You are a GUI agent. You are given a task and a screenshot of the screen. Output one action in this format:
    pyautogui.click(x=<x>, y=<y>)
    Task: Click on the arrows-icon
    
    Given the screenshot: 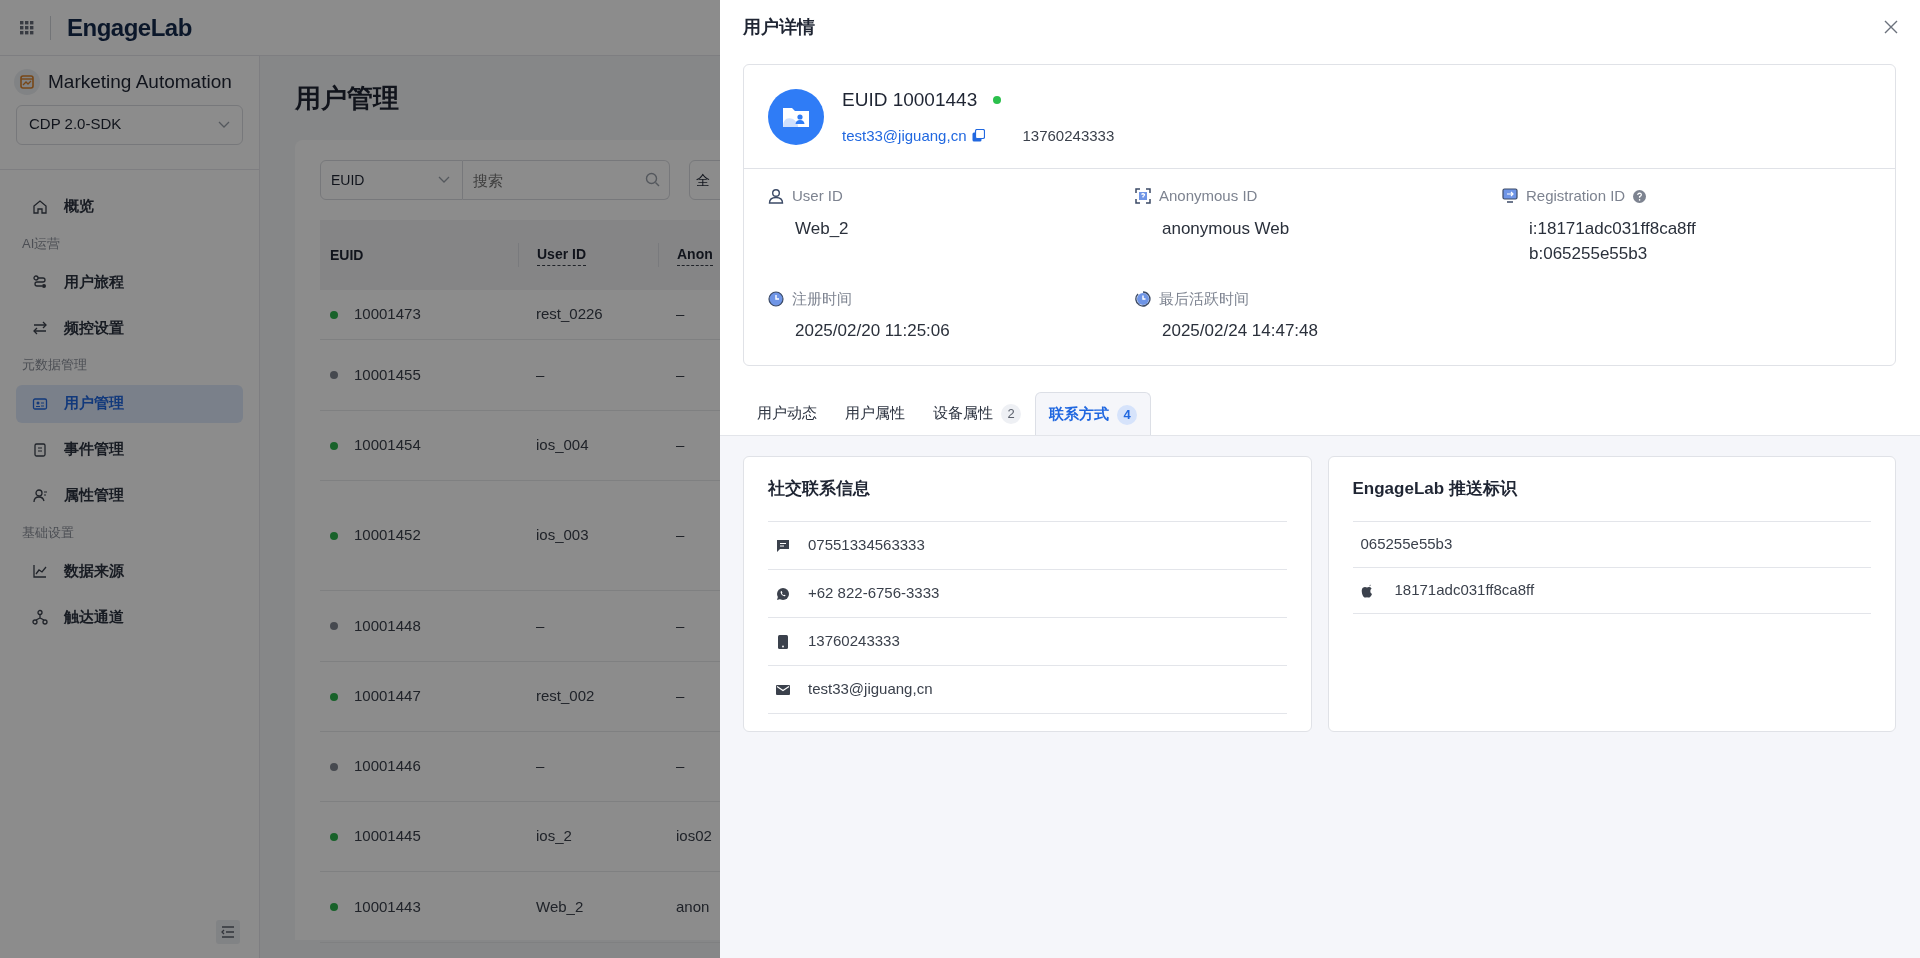 What is the action you would take?
    pyautogui.click(x=40, y=328)
    